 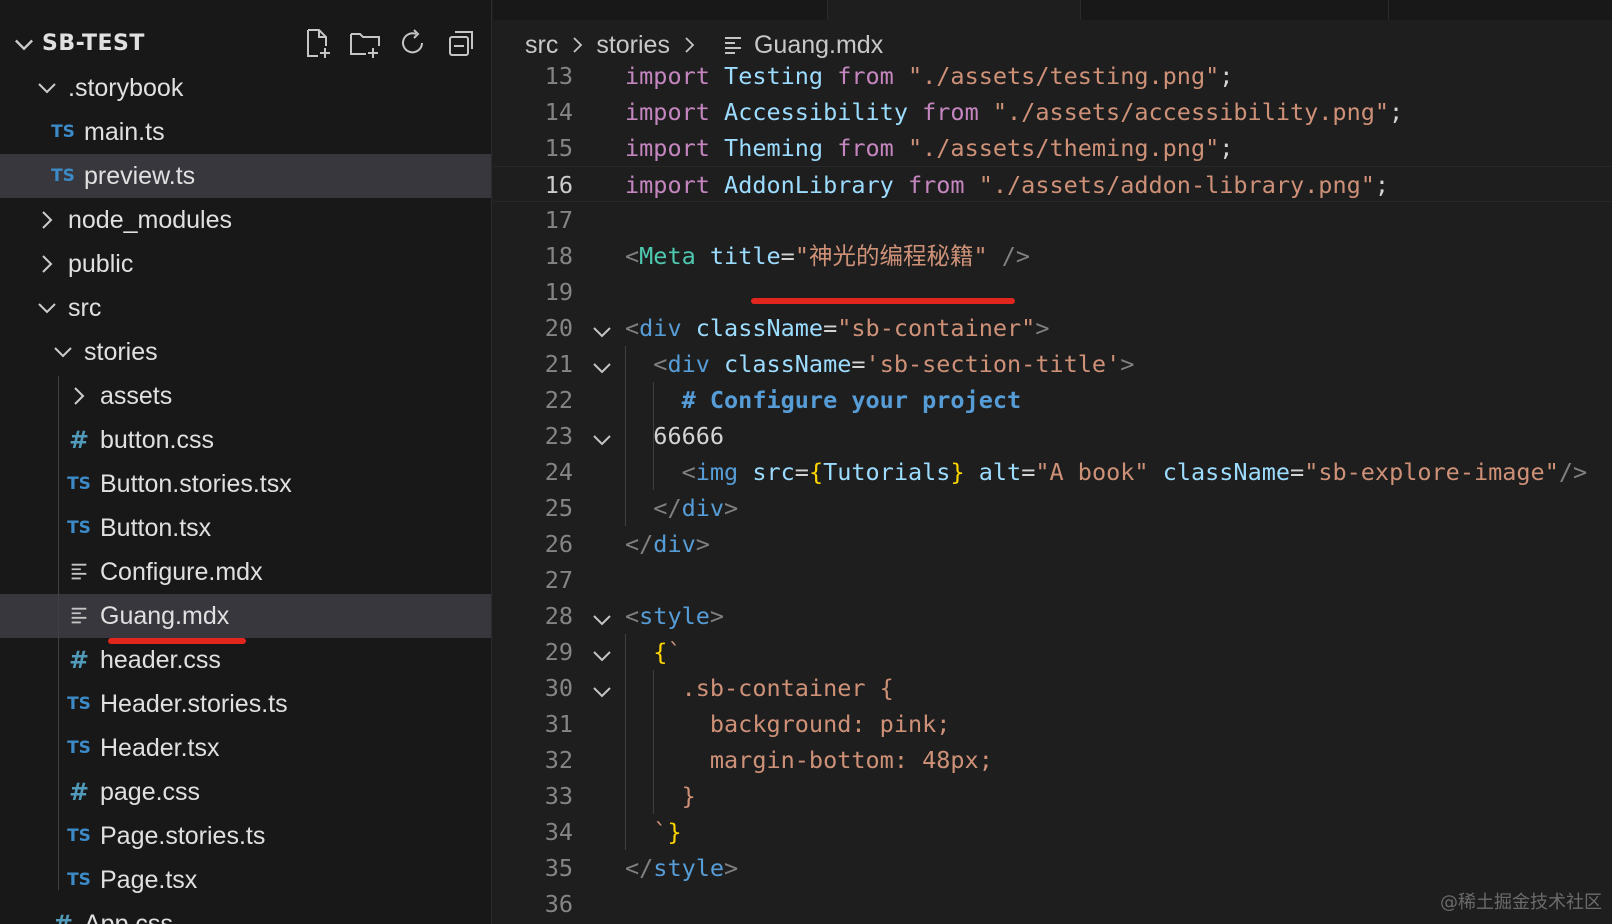 What do you see at coordinates (558, 904) in the screenshot?
I see `line-number: 36` at bounding box center [558, 904].